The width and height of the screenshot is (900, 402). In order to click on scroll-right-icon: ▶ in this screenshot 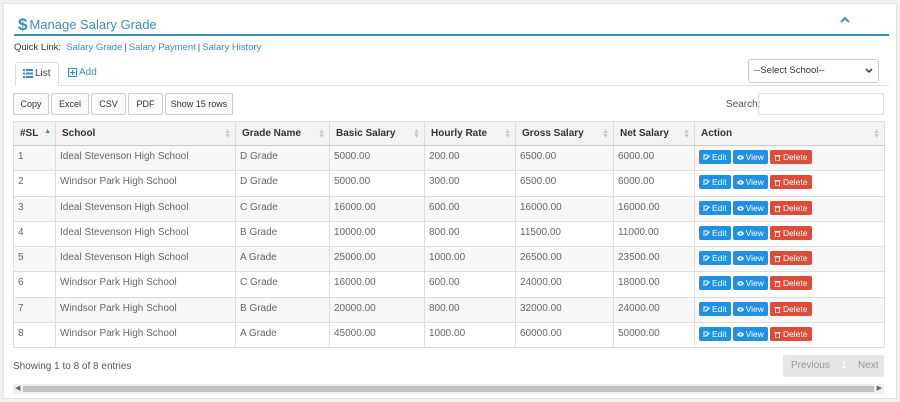, I will do `click(879, 389)`.